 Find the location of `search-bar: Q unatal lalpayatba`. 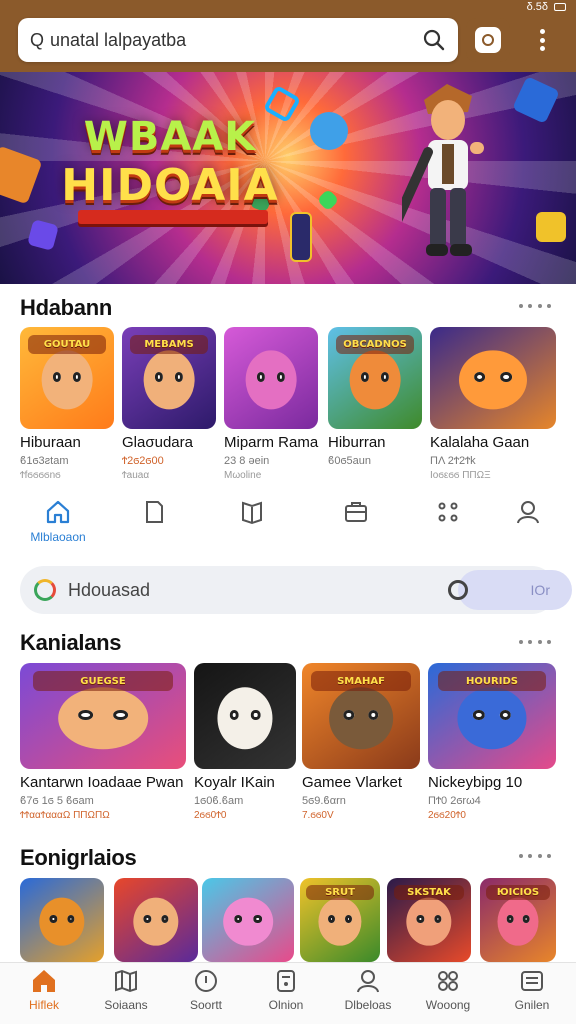

search-bar: Q unatal lalpayatba is located at coordinates (238, 40).